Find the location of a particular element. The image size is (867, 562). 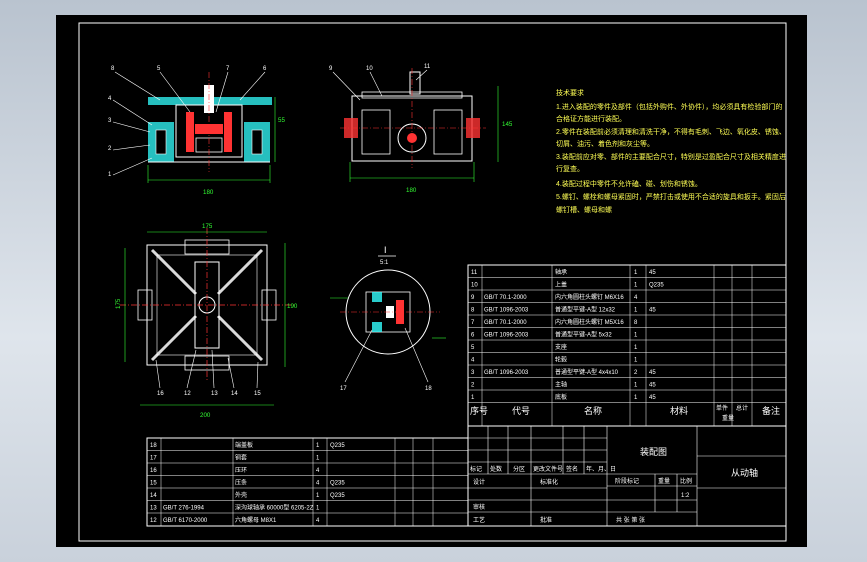

bom-row-name: 内六角圆柱头螺钉 M5X16 is located at coordinates (589, 322).